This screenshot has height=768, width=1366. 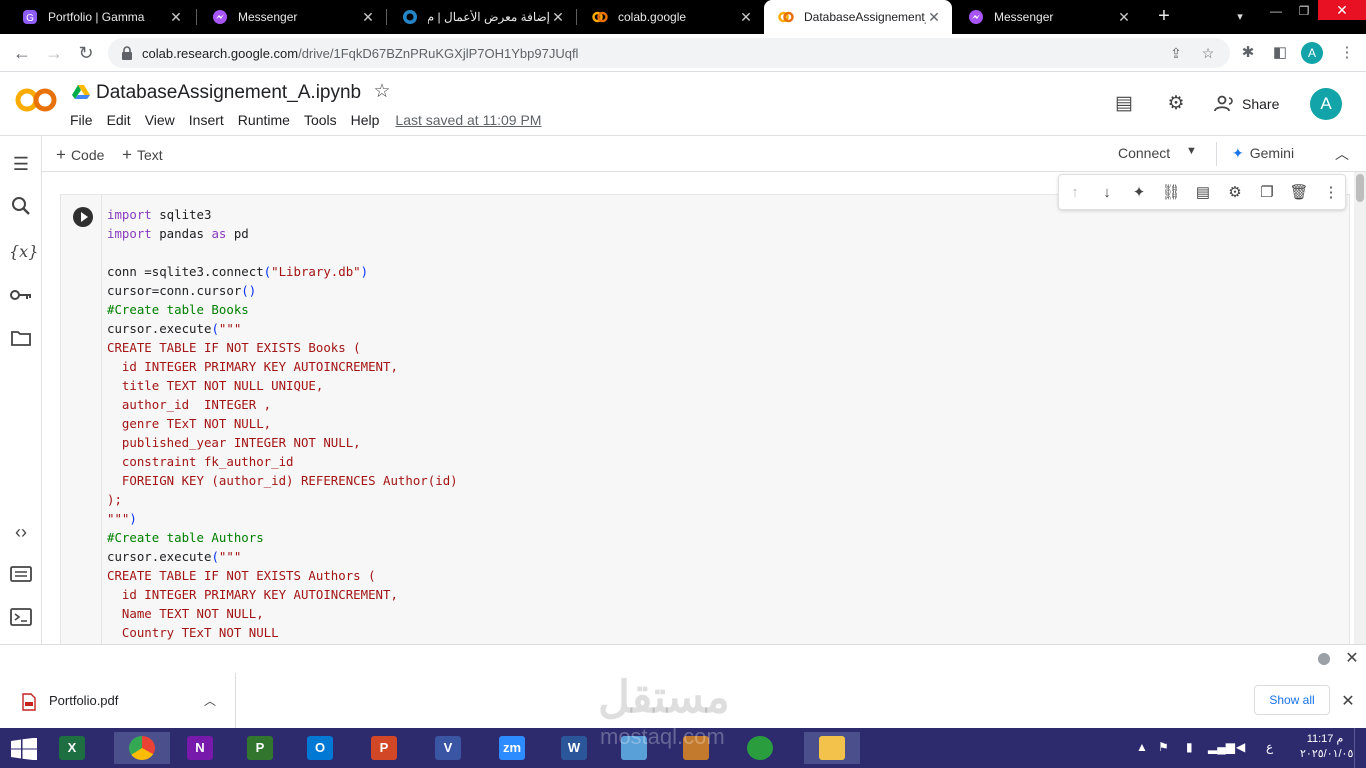 I want to click on security-shield-icon: ⚑, so click(x=1163, y=747).